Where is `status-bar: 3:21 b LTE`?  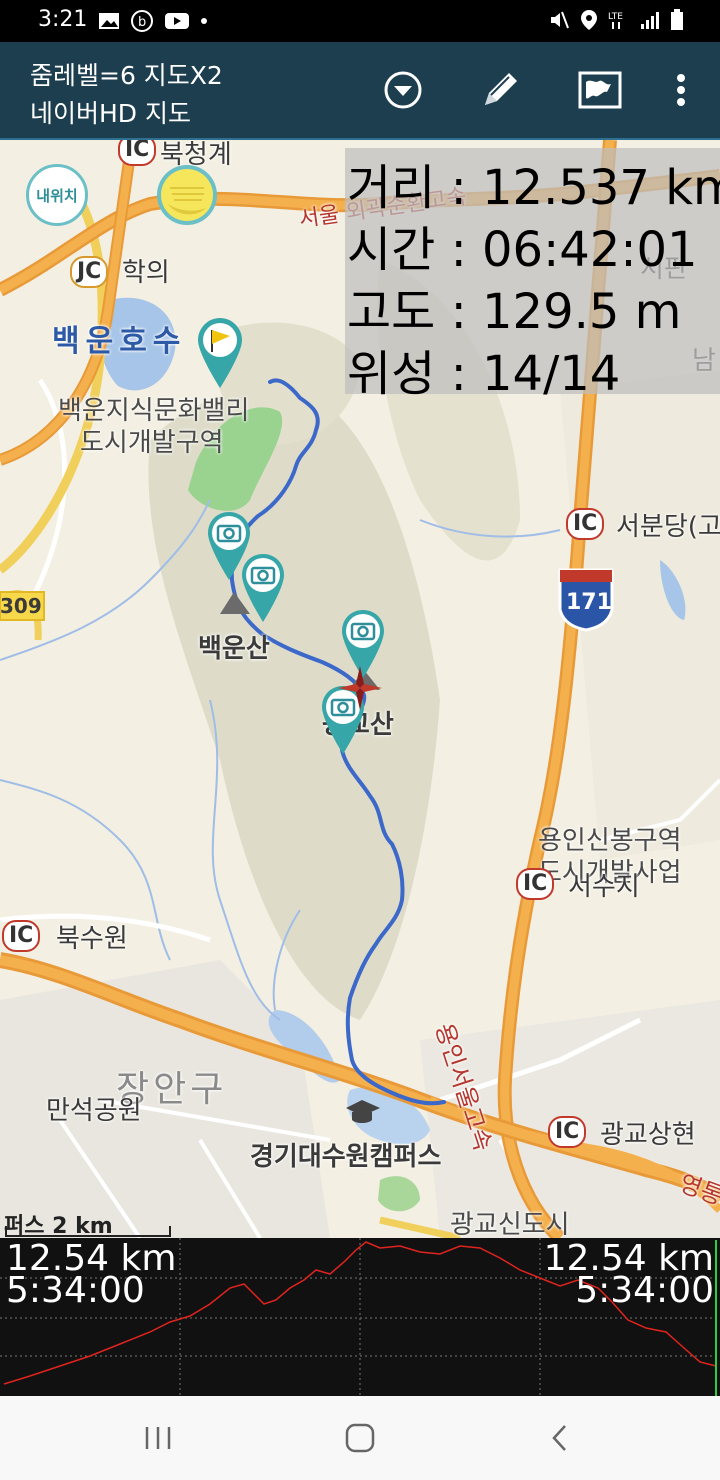 status-bar: 3:21 b LTE is located at coordinates (360, 21).